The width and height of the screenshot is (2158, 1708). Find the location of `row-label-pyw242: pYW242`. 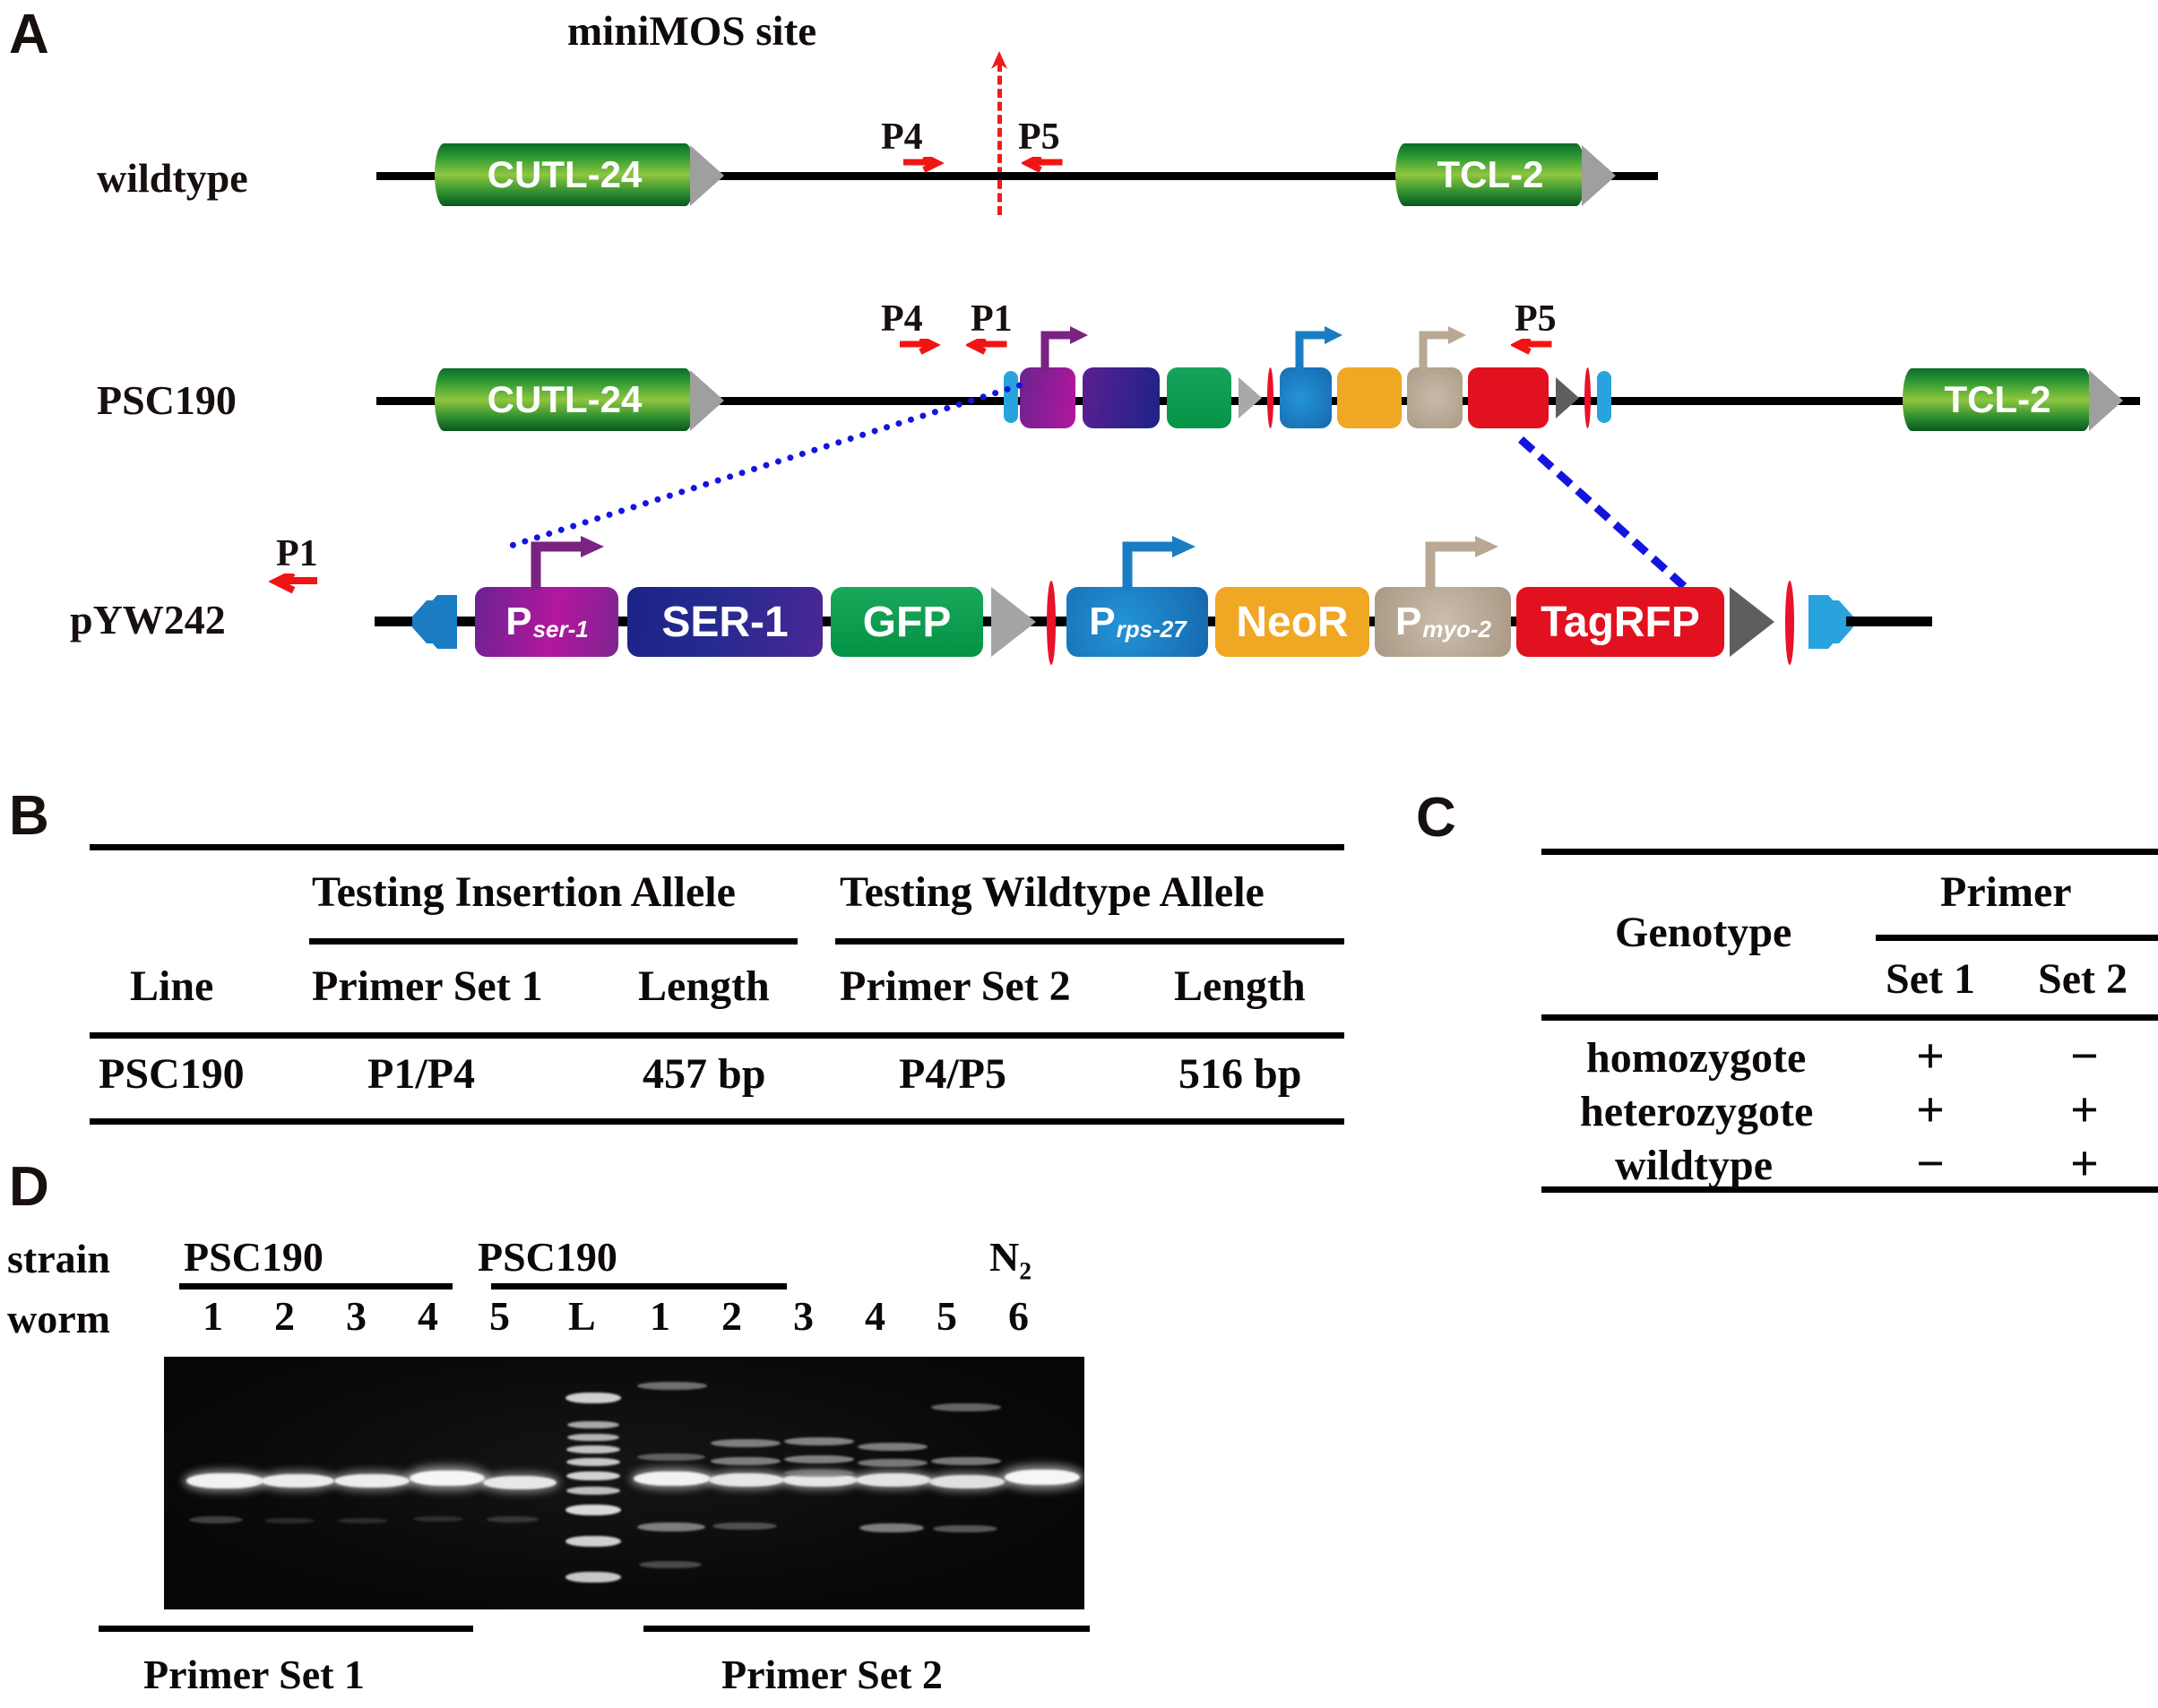

row-label-pyw242: pYW242 is located at coordinates (148, 620).